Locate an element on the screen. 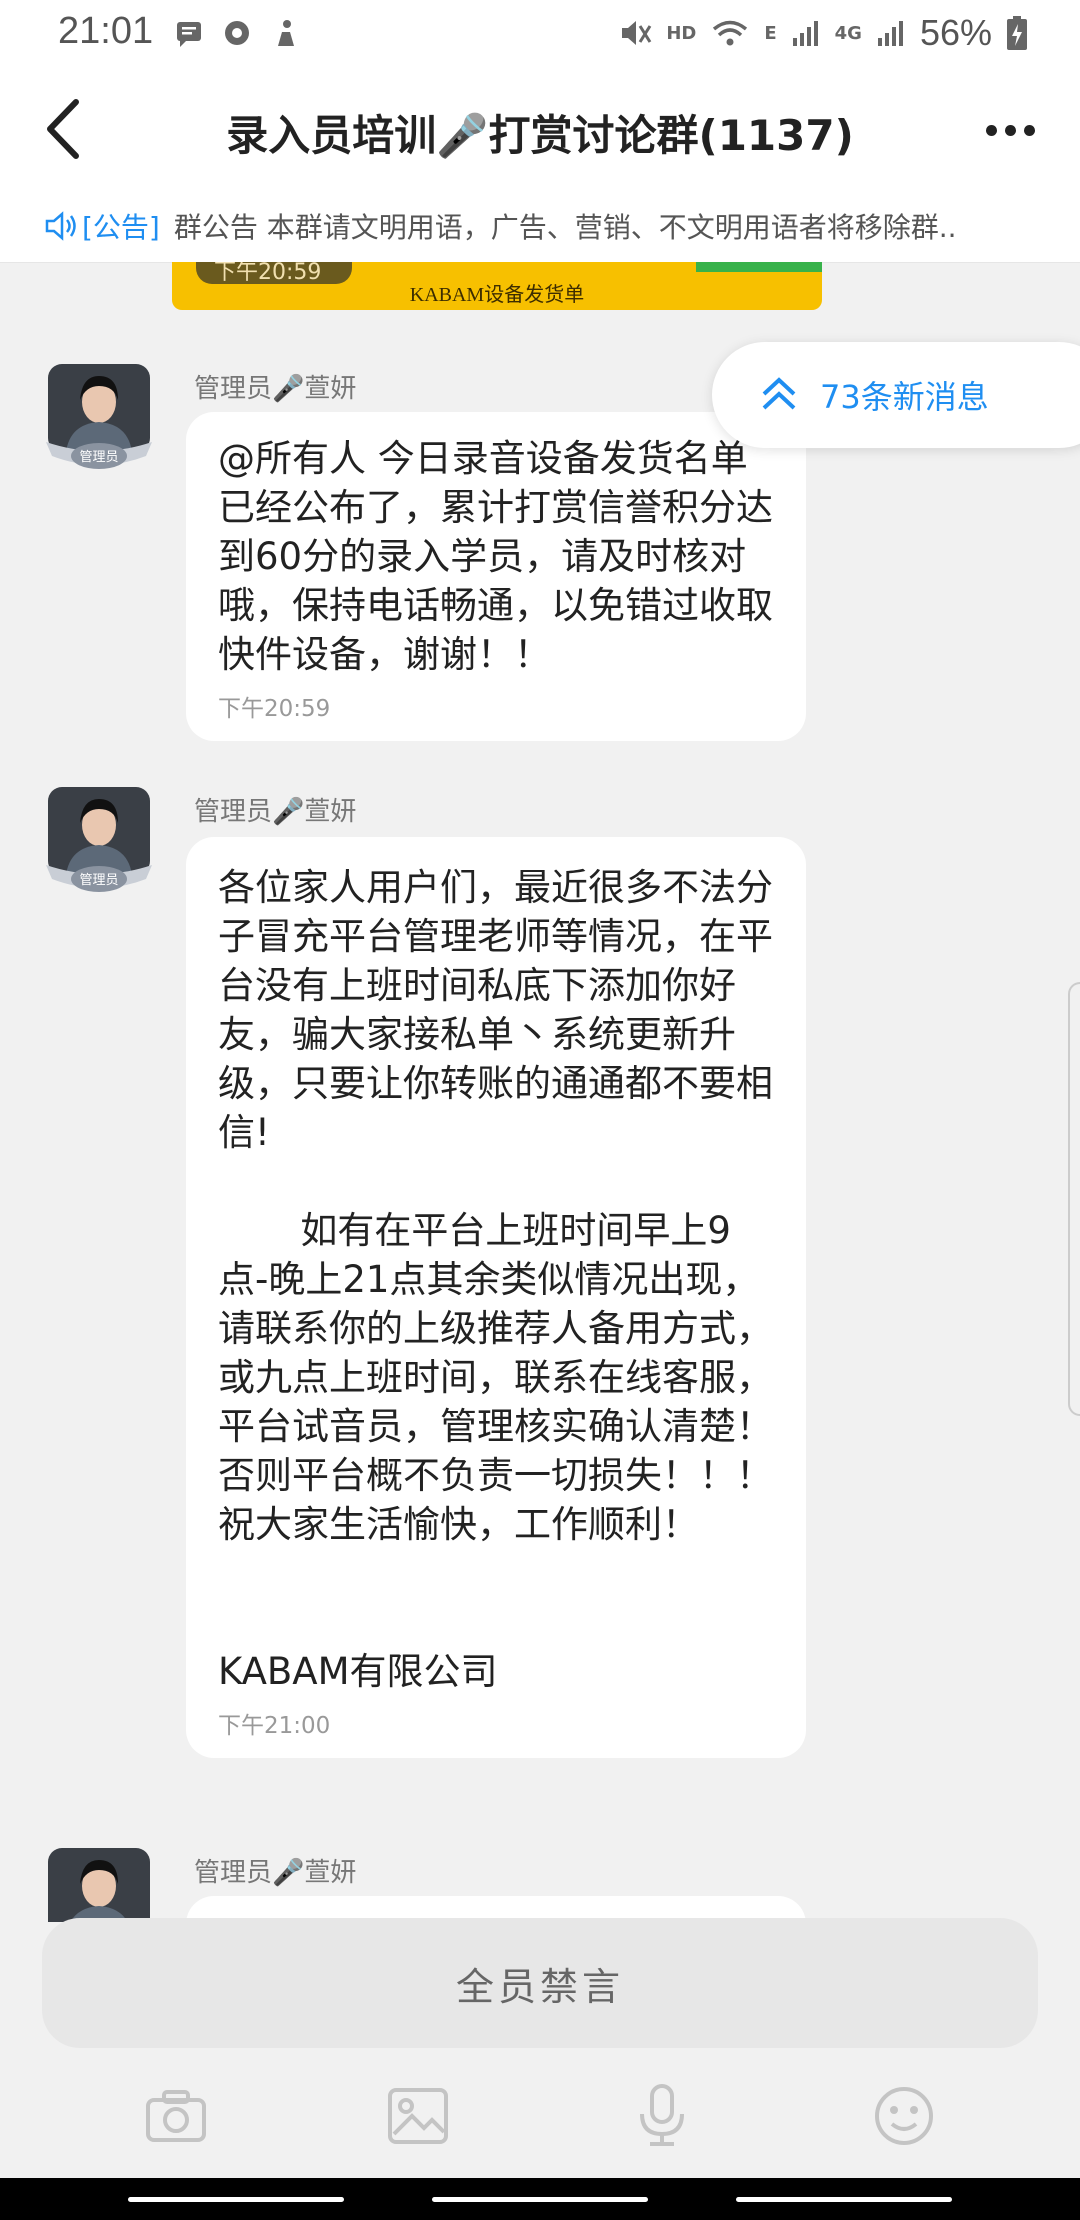 The width and height of the screenshot is (1080, 2220). all-muted-banner: 全员禁言 is located at coordinates (540, 1983).